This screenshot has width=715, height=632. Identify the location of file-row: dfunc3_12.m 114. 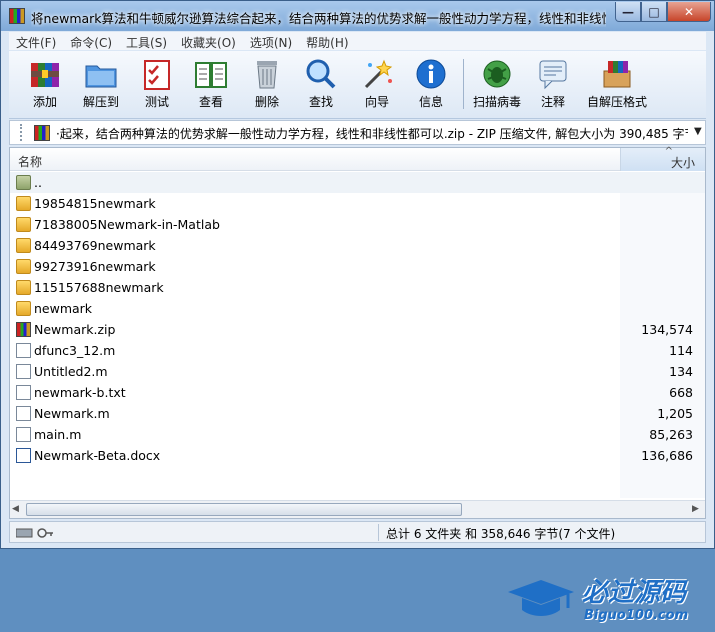
(357, 350).